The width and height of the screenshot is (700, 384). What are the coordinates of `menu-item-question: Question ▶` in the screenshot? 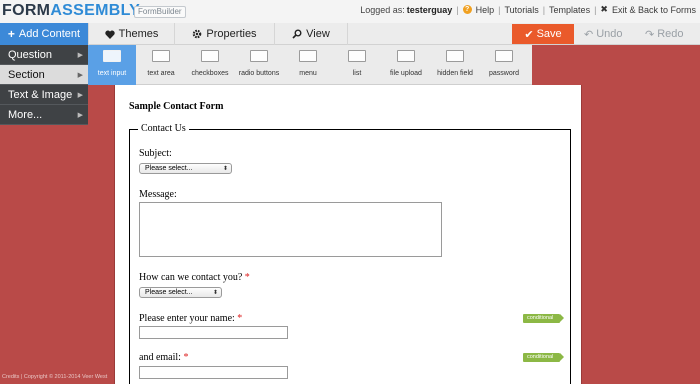 It's located at (44, 55).